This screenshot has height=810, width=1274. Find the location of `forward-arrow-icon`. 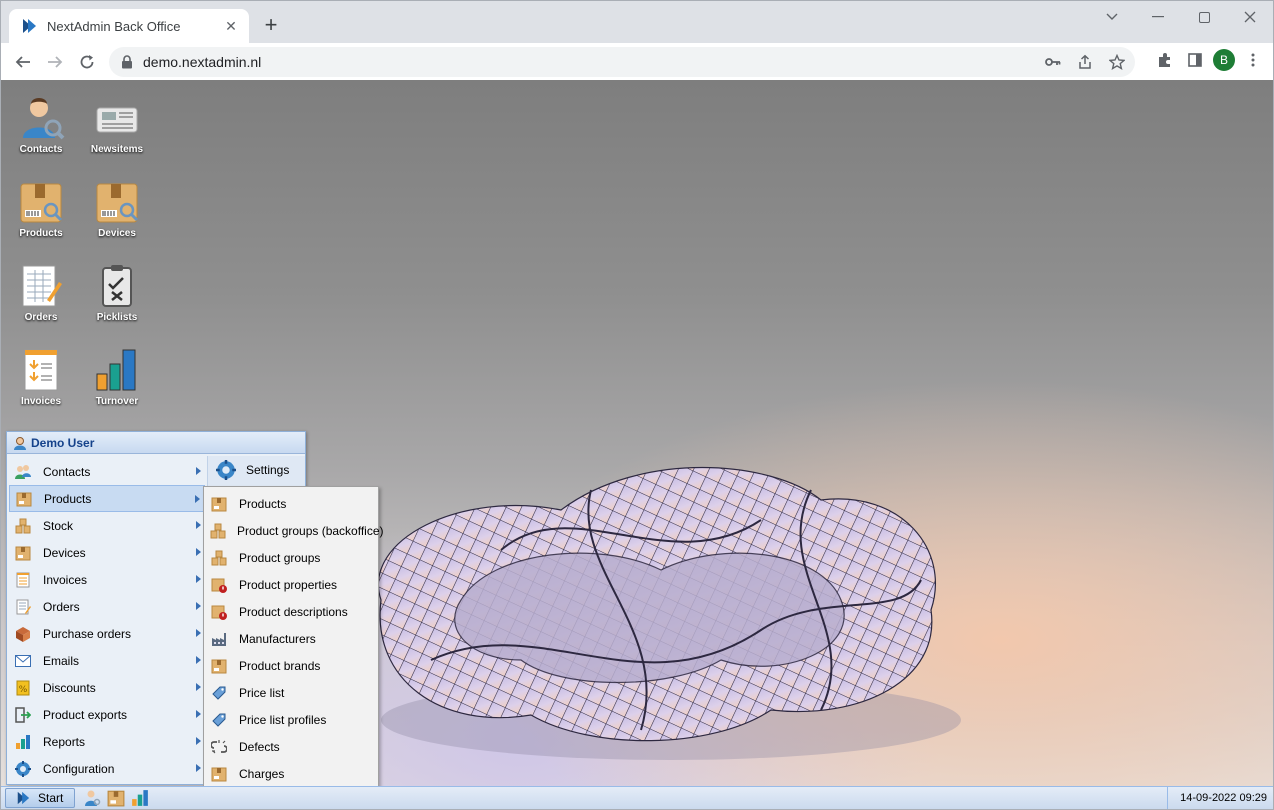

forward-arrow-icon is located at coordinates (55, 62).